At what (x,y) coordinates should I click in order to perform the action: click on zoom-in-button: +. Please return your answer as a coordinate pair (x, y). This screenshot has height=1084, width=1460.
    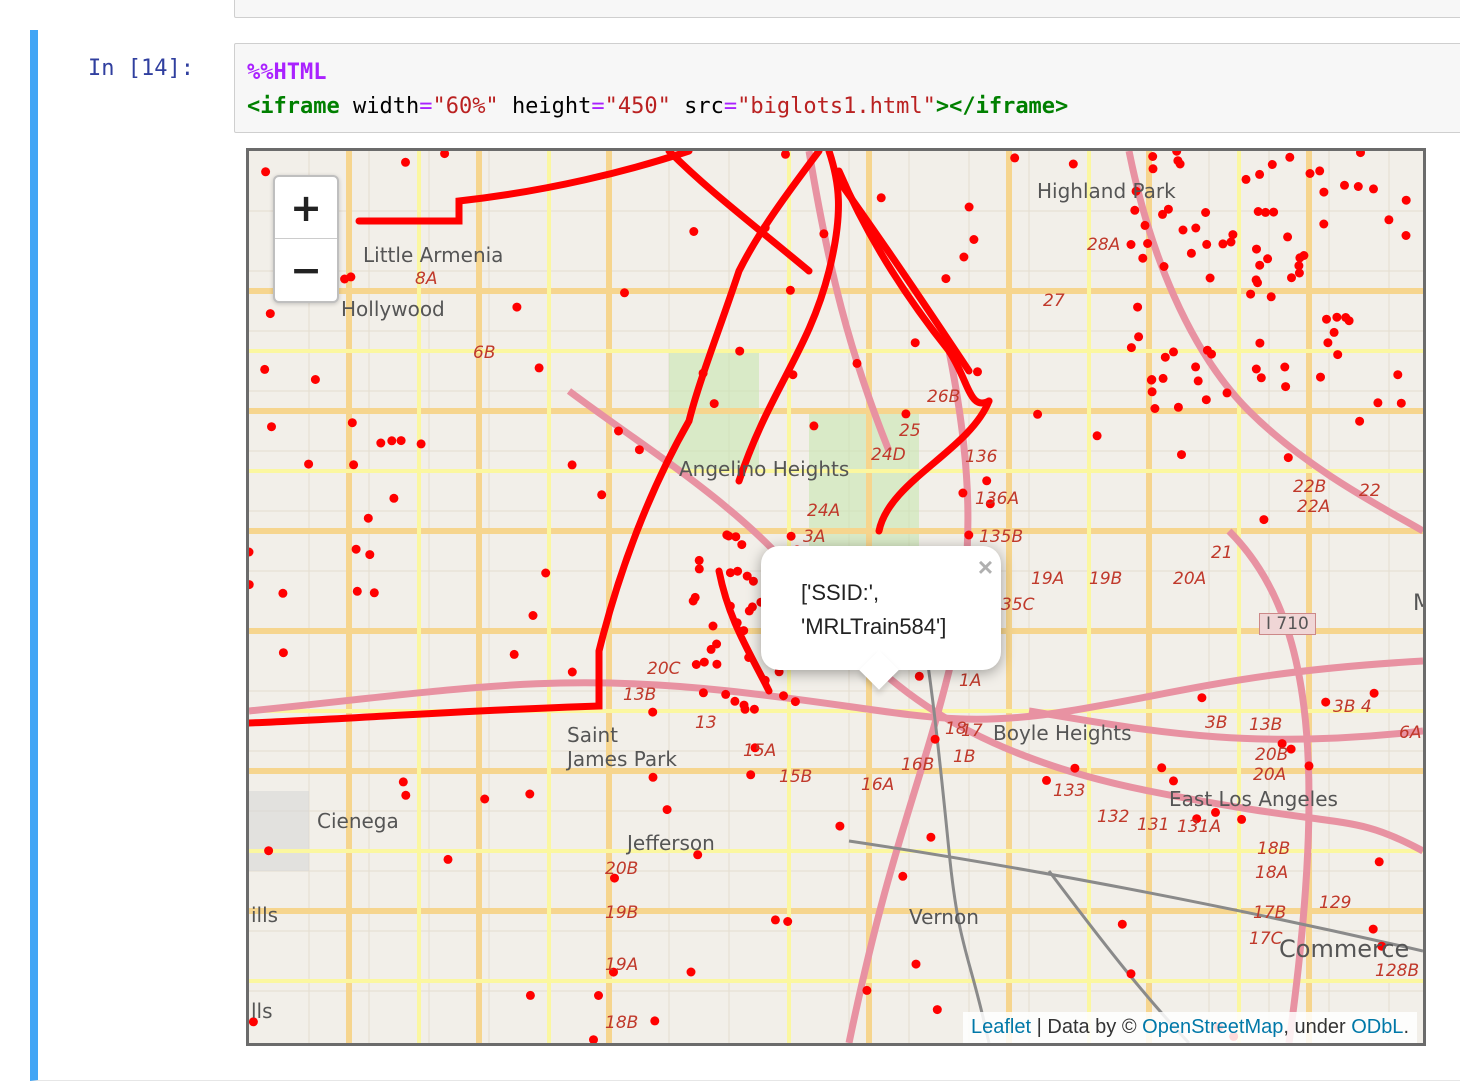
    Looking at the image, I should click on (306, 208).